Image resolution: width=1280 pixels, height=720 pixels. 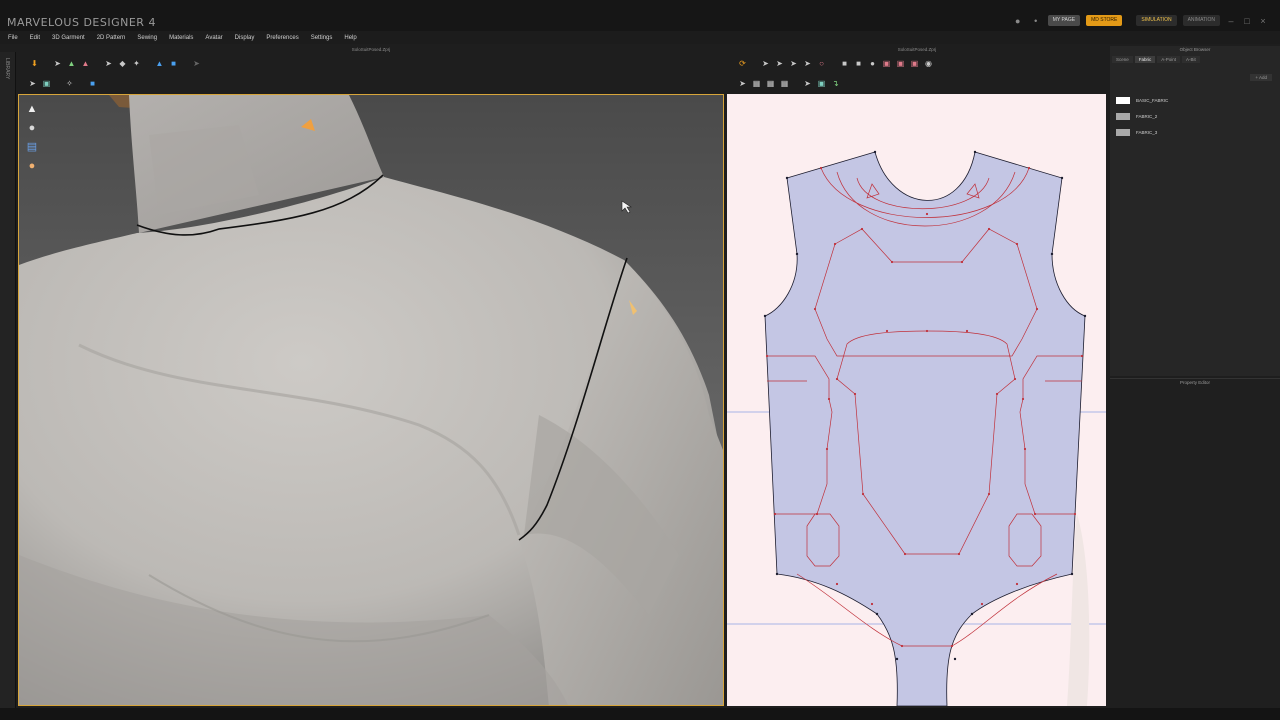 What do you see at coordinates (1064, 20) in the screenshot?
I see `my-page-button: MY PAGE` at bounding box center [1064, 20].